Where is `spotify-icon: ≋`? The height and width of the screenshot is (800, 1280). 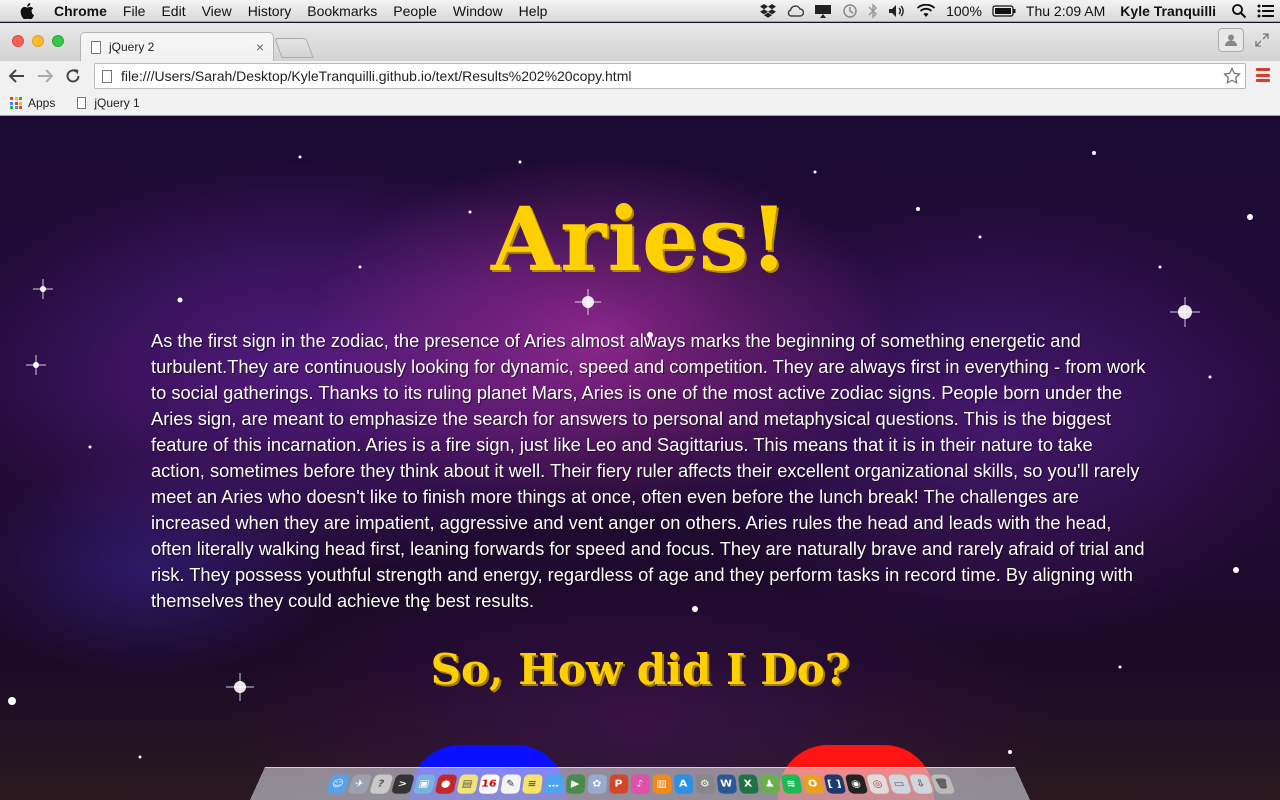
spotify-icon: ≋ is located at coordinates (791, 784).